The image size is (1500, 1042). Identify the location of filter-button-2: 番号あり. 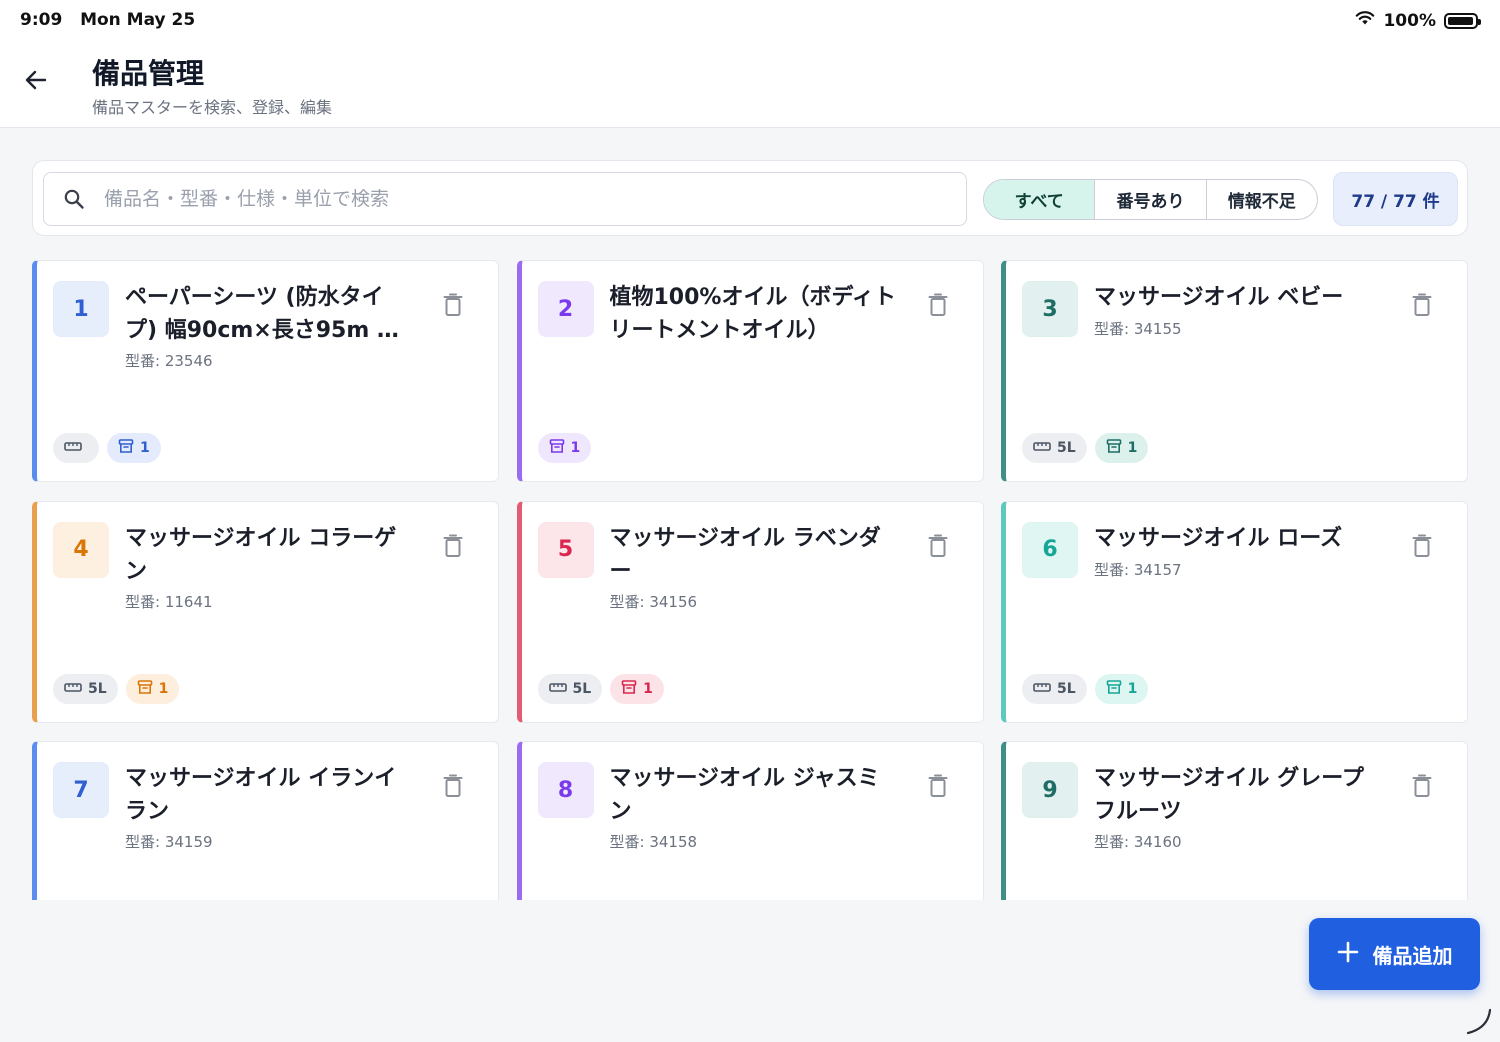
(1151, 199).